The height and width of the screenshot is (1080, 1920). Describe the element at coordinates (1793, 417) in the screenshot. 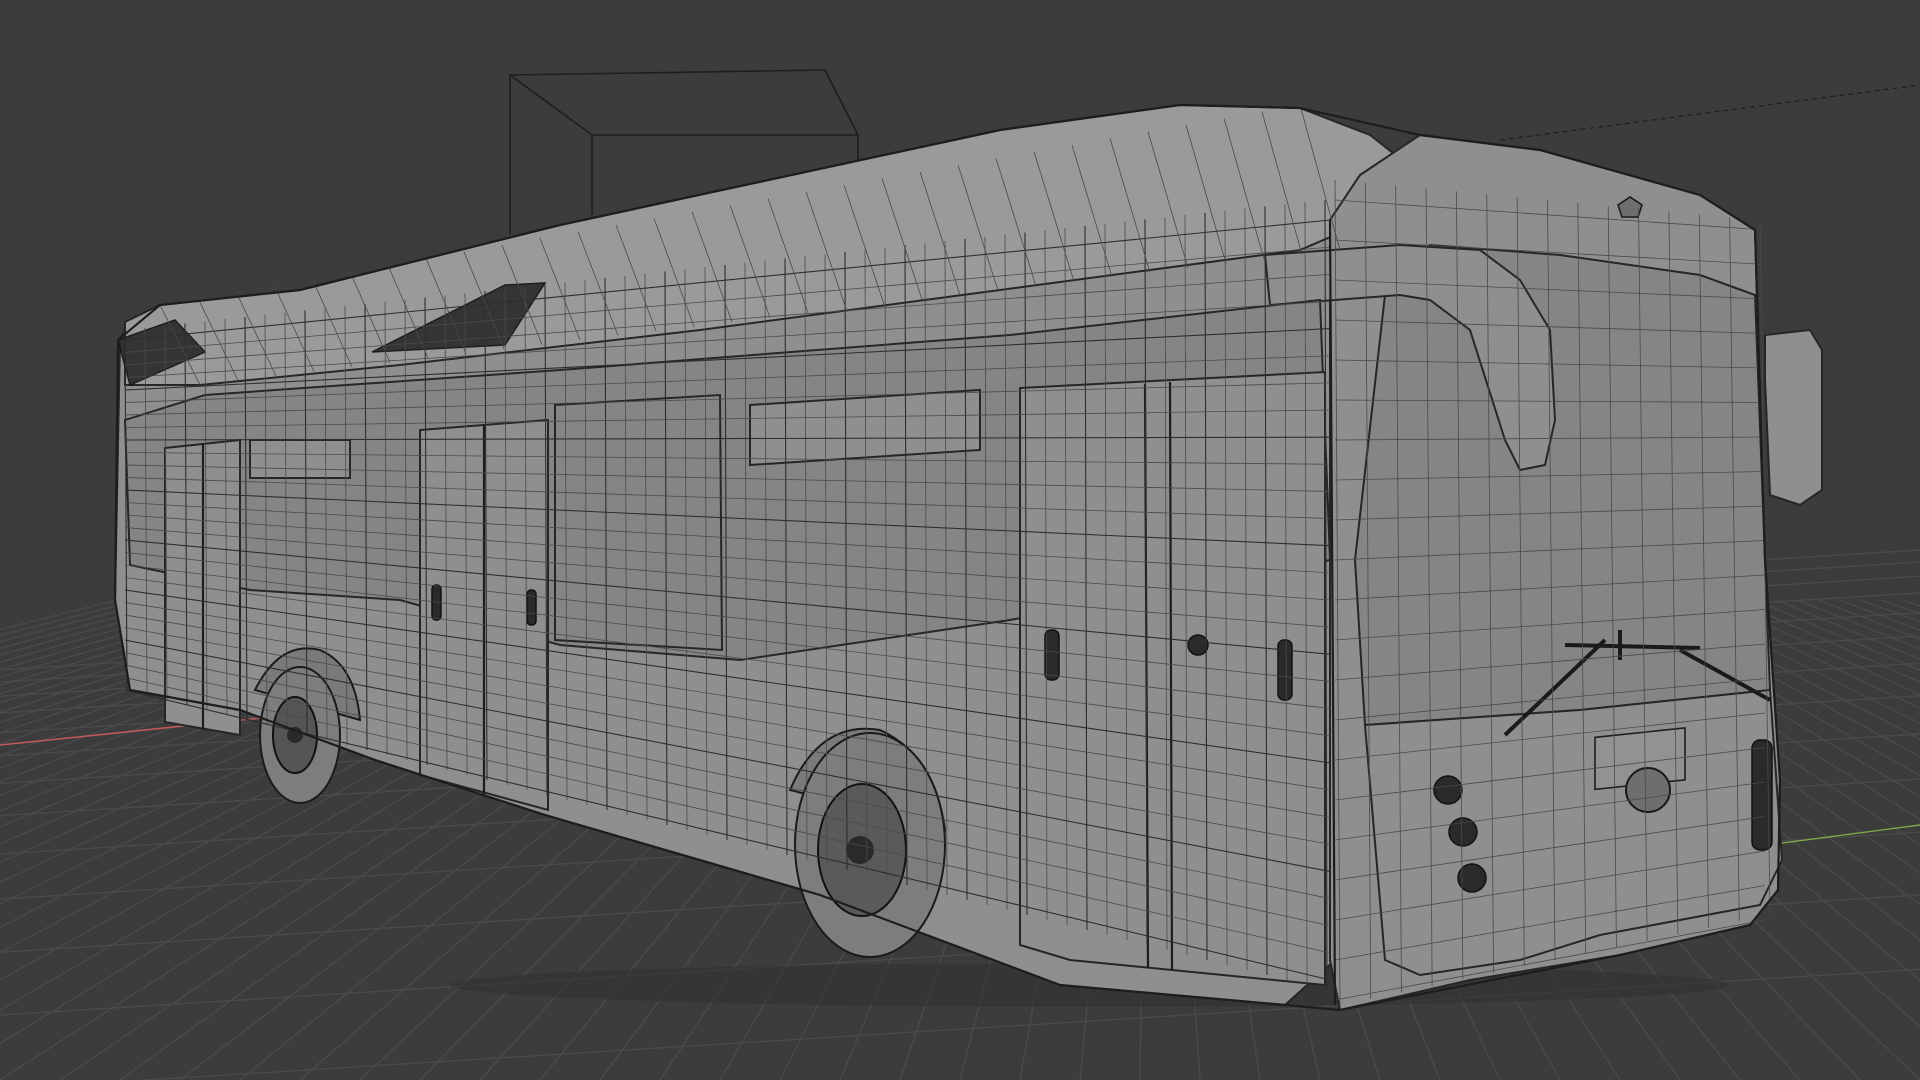

I see `side-mirror` at that location.